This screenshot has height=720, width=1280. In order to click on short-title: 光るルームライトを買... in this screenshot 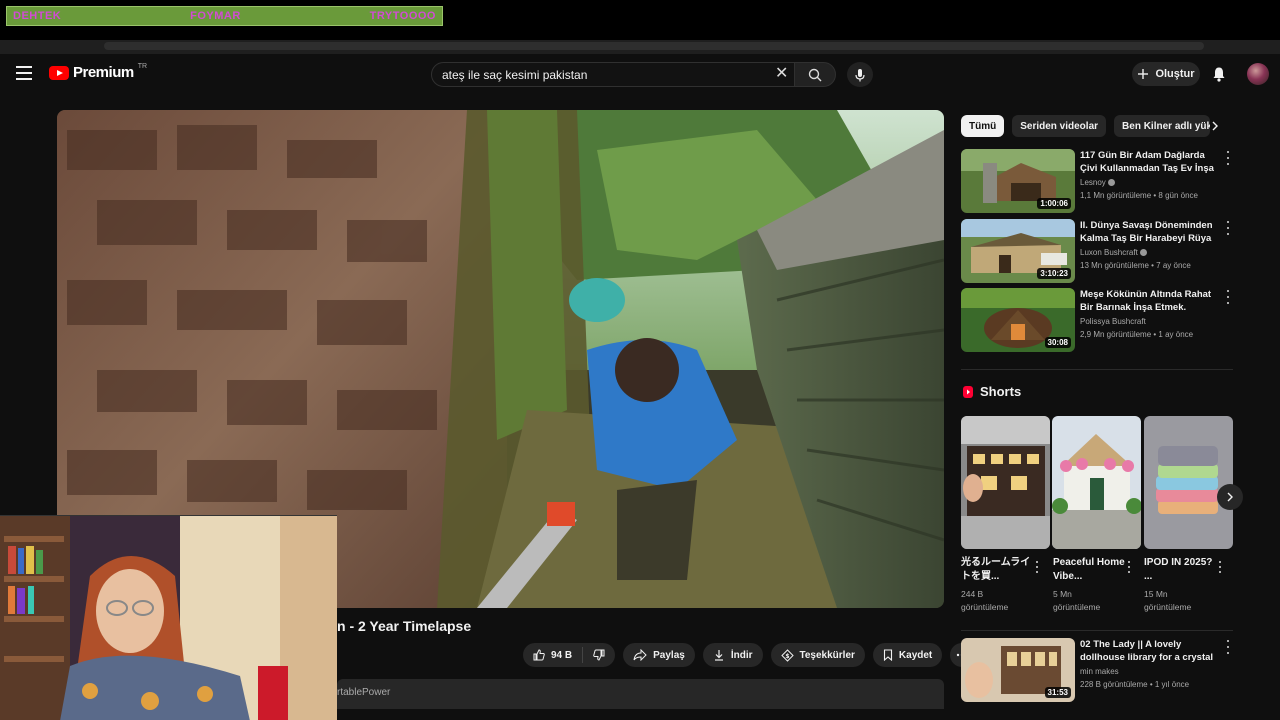, I will do `click(997, 570)`.